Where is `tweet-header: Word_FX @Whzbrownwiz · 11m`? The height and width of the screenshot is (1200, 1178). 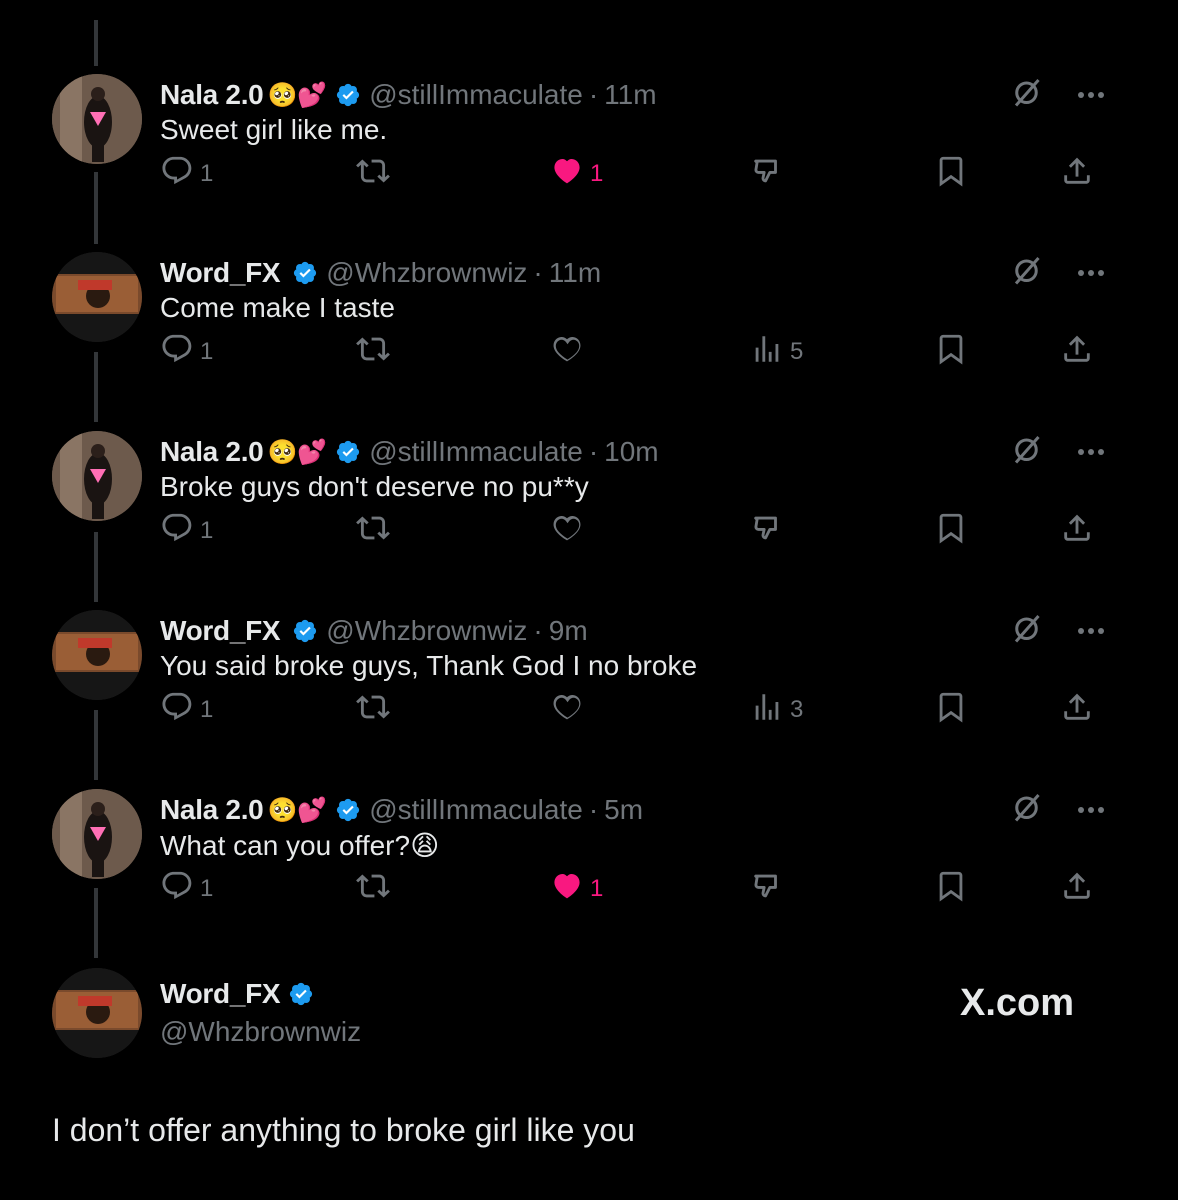
tweet-header: Word_FX @Whzbrownwiz · 11m is located at coordinates (380, 273).